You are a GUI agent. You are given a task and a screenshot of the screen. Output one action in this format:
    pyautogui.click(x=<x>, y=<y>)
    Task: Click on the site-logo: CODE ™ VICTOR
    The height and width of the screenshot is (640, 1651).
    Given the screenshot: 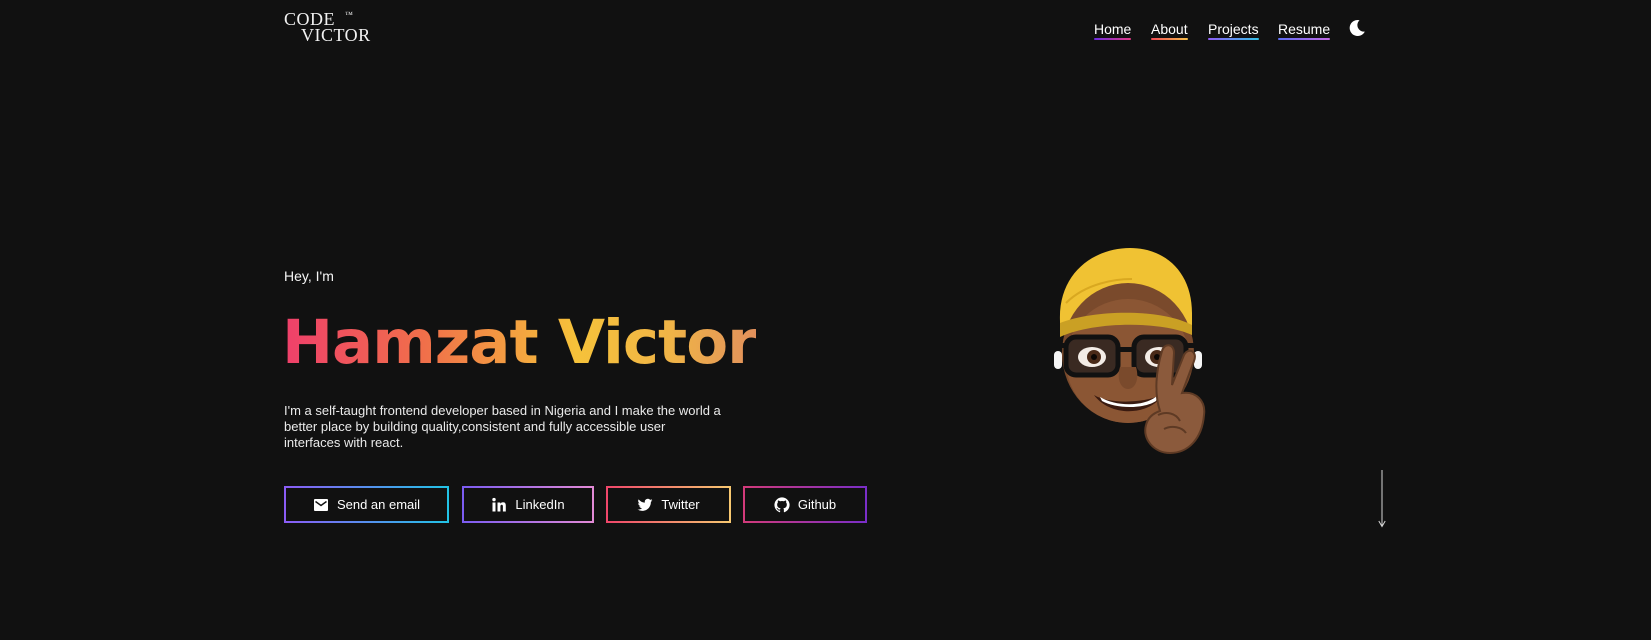 What is the action you would take?
    pyautogui.click(x=334, y=28)
    